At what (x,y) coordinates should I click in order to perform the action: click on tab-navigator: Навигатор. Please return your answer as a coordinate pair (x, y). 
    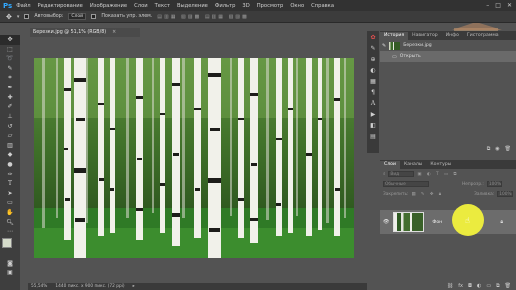
    Looking at the image, I should click on (425, 36).